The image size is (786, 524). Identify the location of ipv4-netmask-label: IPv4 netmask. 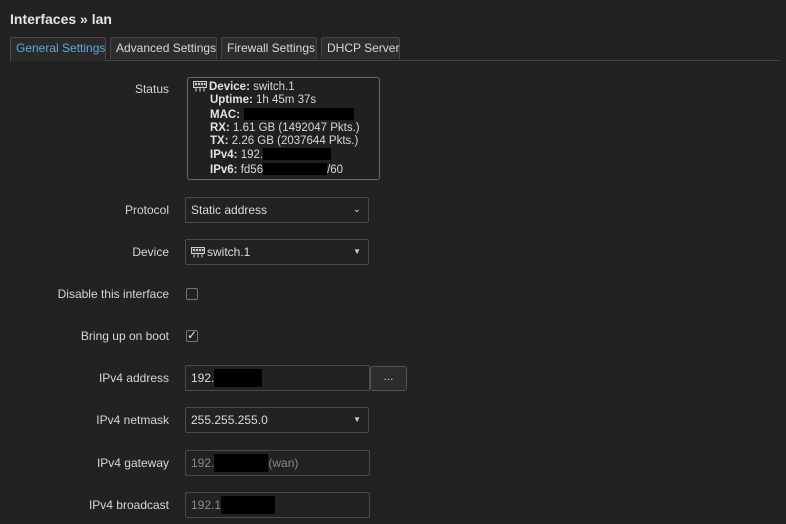
(132, 420).